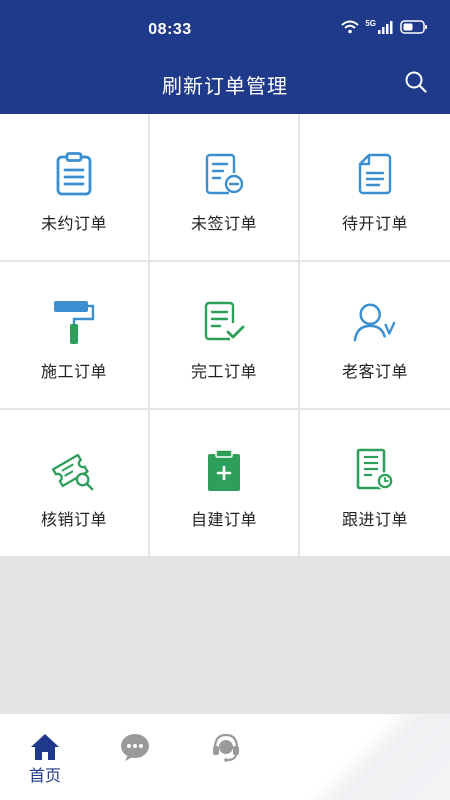 This screenshot has width=450, height=800. I want to click on bottom-tab-bar: 首页, so click(225, 757).